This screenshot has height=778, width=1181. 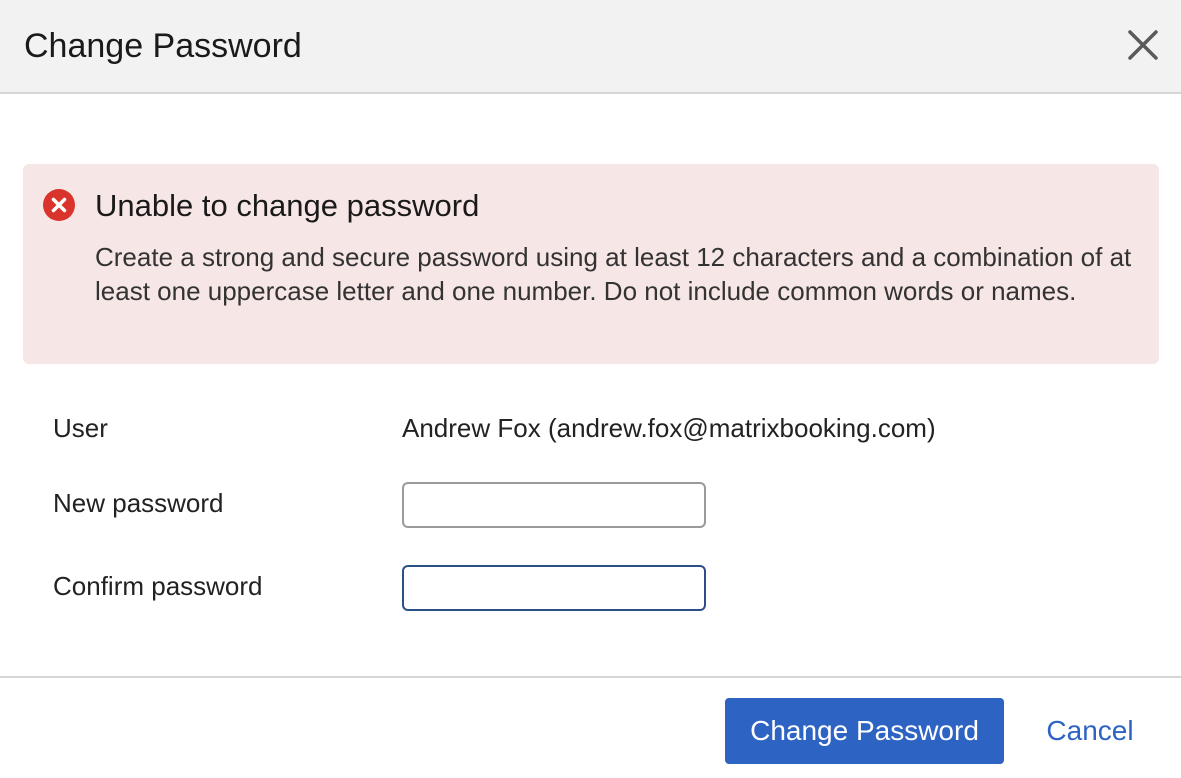 I want to click on dialog-title: Change Password, so click(x=163, y=46).